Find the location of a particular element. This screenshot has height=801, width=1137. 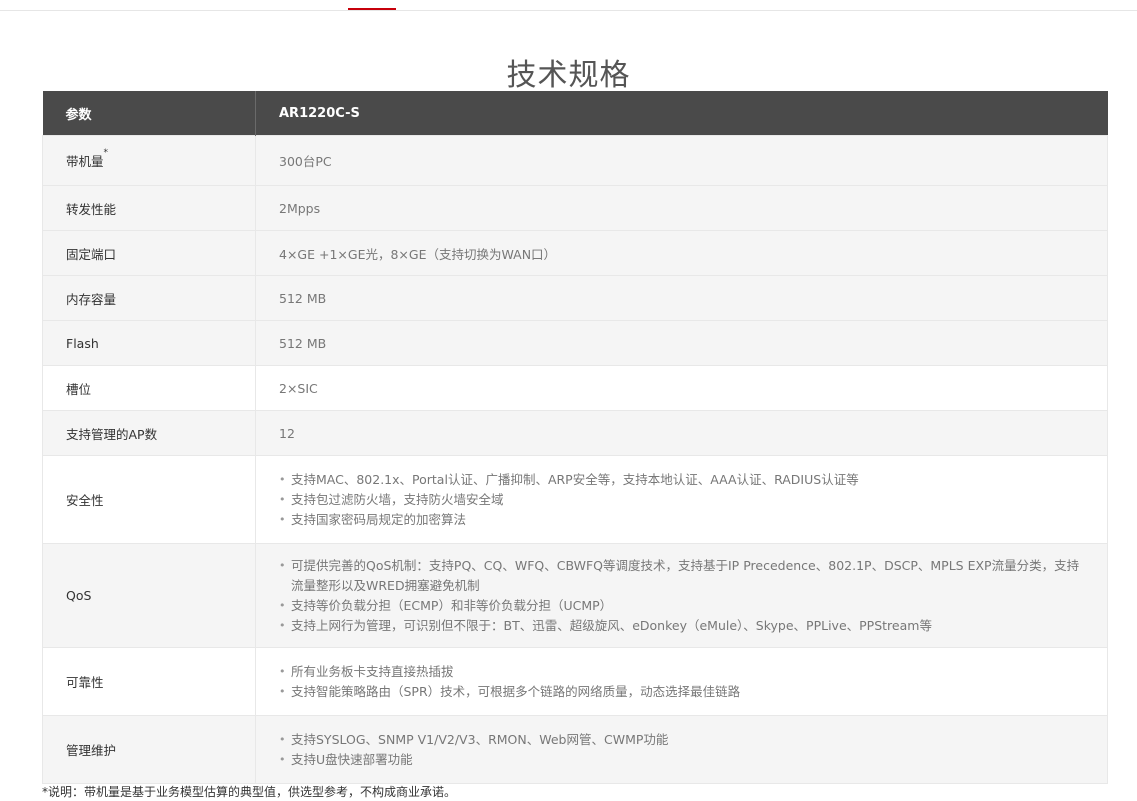

row-value: 12 is located at coordinates (681, 433).